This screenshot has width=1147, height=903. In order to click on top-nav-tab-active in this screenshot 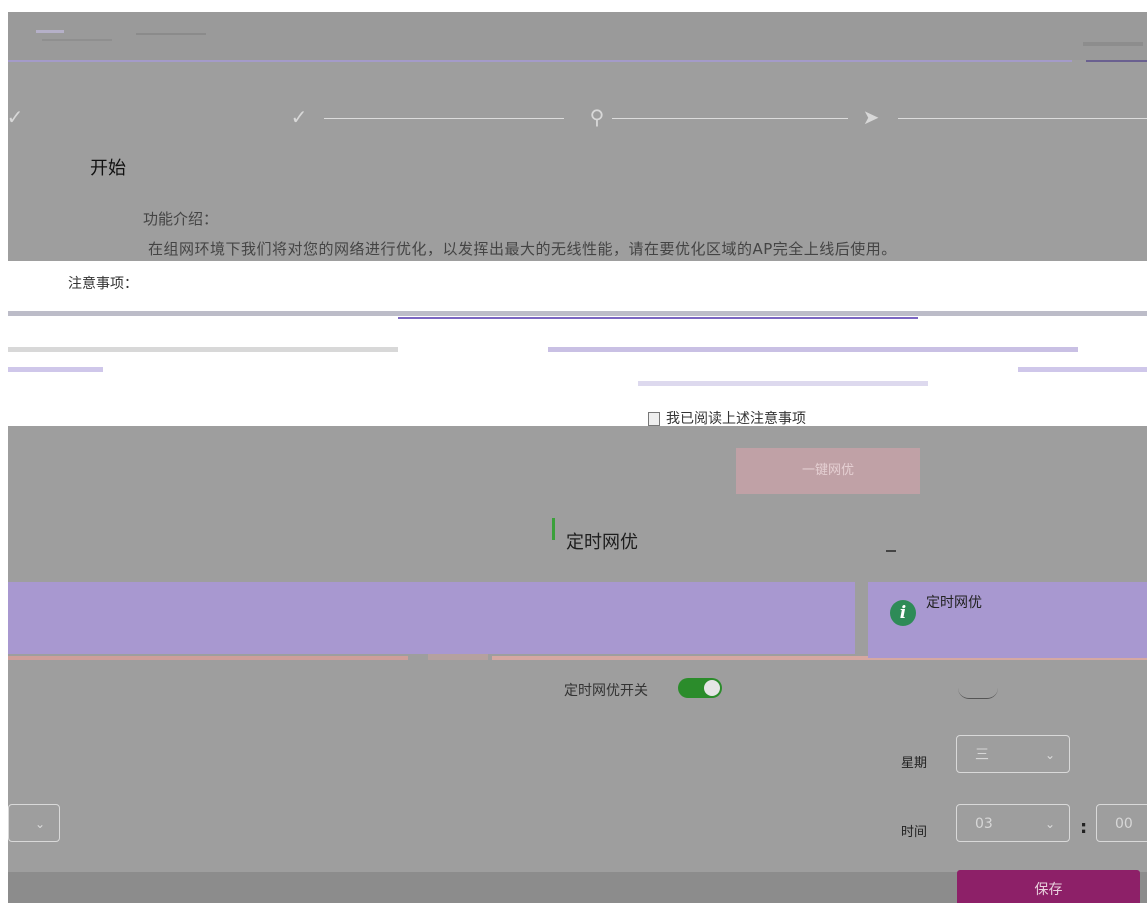, I will do `click(1113, 44)`.